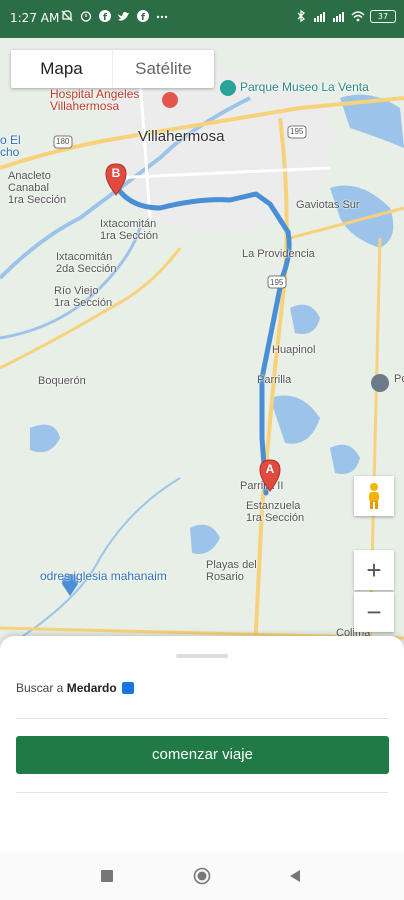  I want to click on search-contact-line: Buscar a Medardo, so click(75, 688).